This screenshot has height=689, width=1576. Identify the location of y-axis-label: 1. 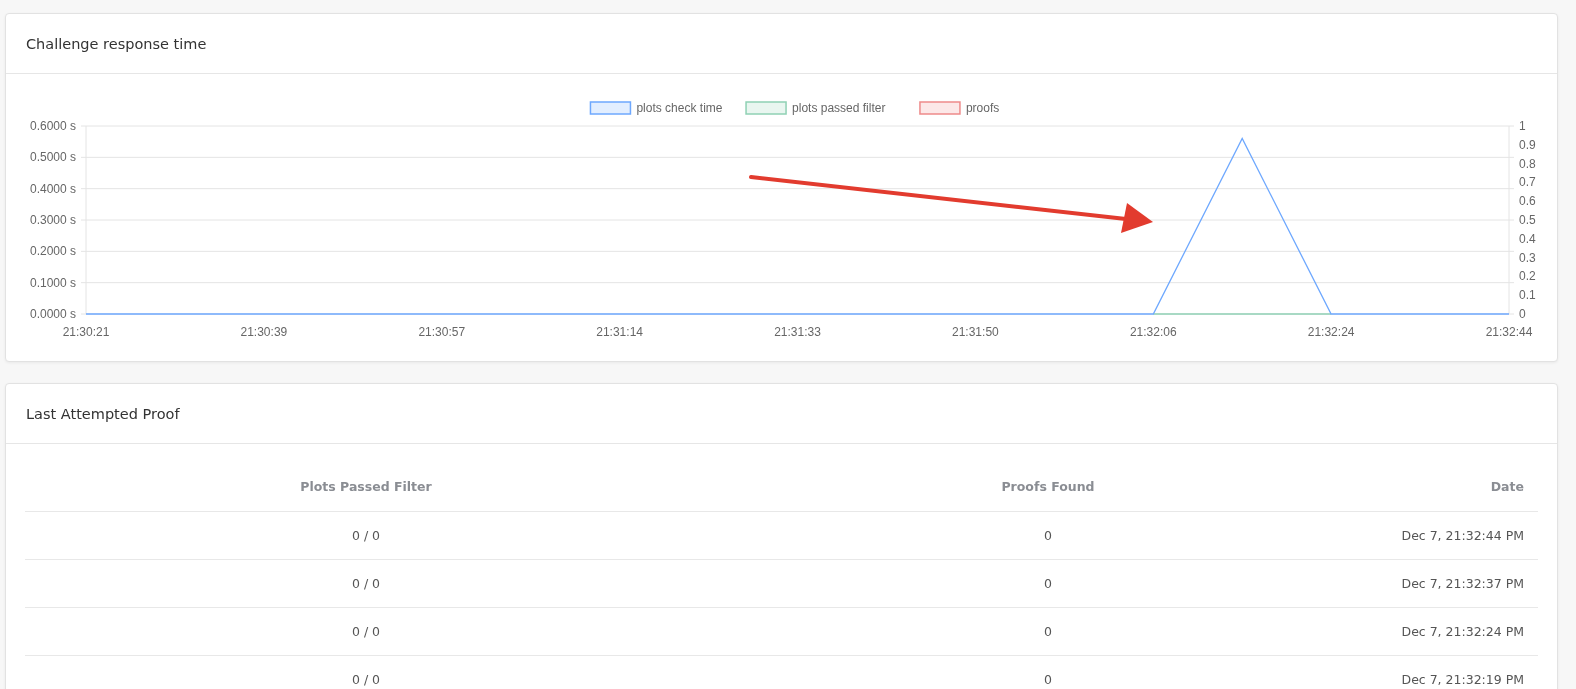
(1522, 126).